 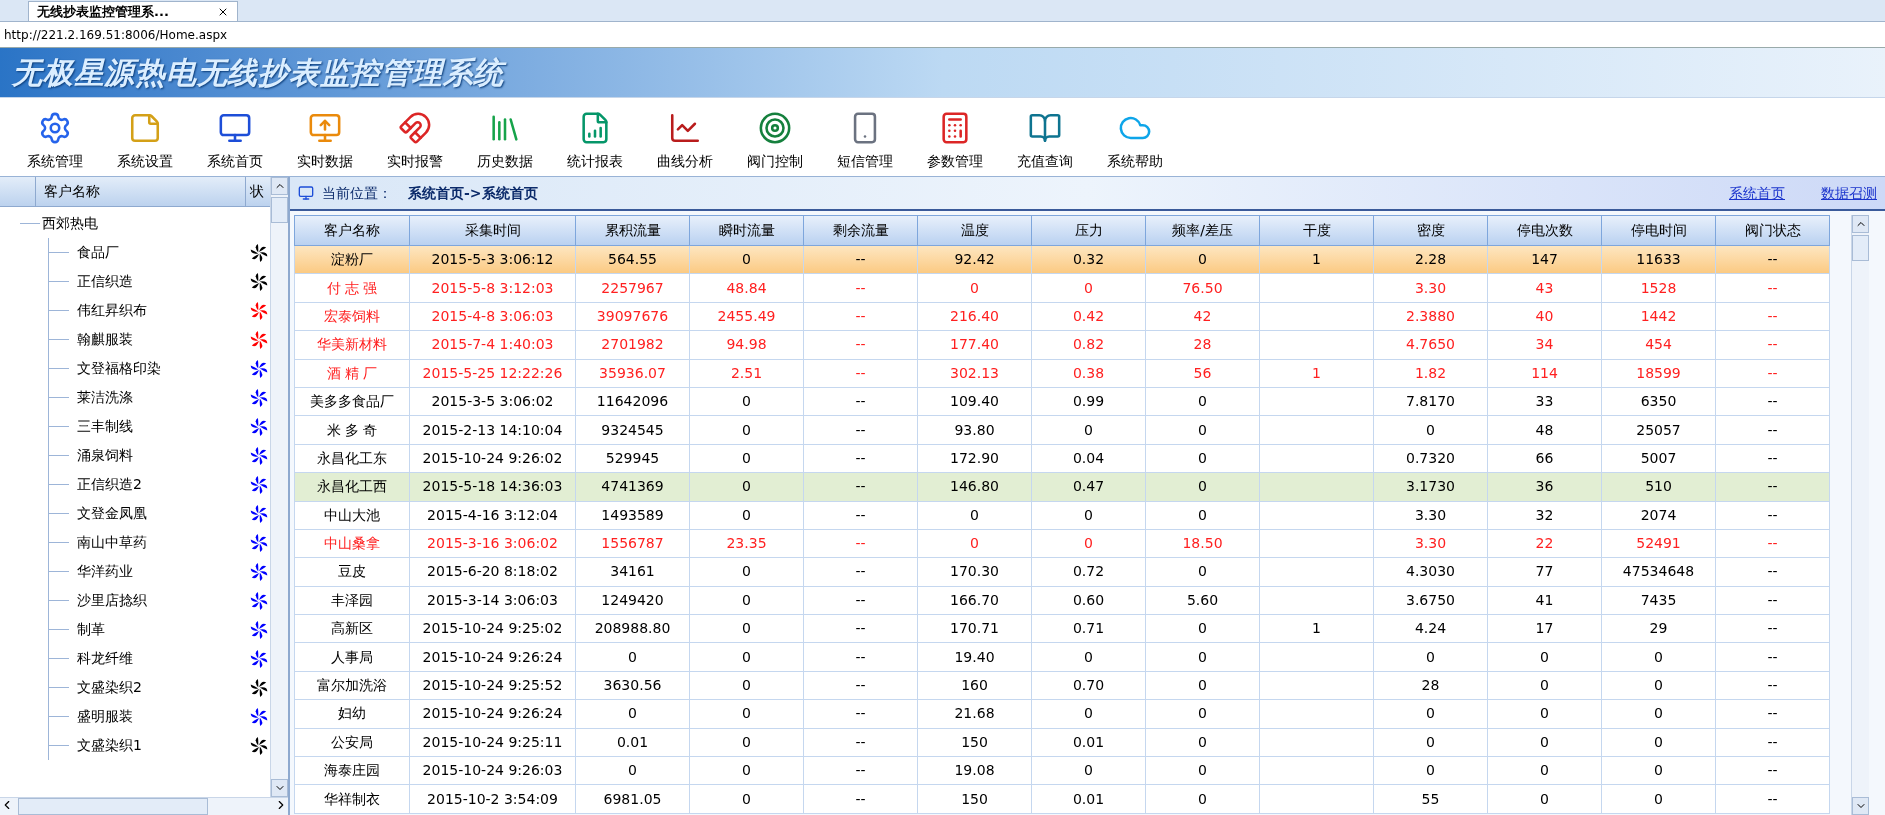 What do you see at coordinates (1658, 600) in the screenshot?
I see `table-cell: 7435` at bounding box center [1658, 600].